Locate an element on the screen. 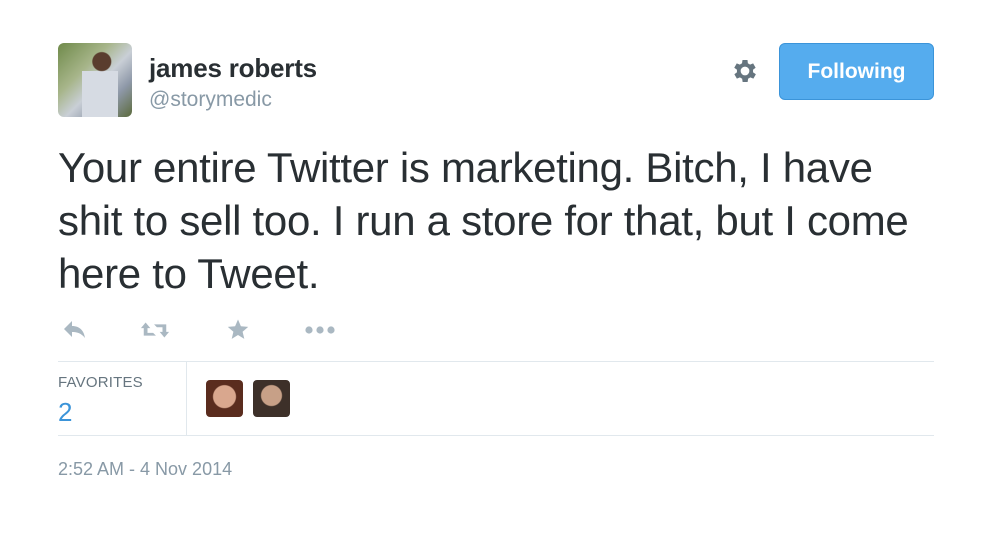  stats-divider is located at coordinates (186, 398).